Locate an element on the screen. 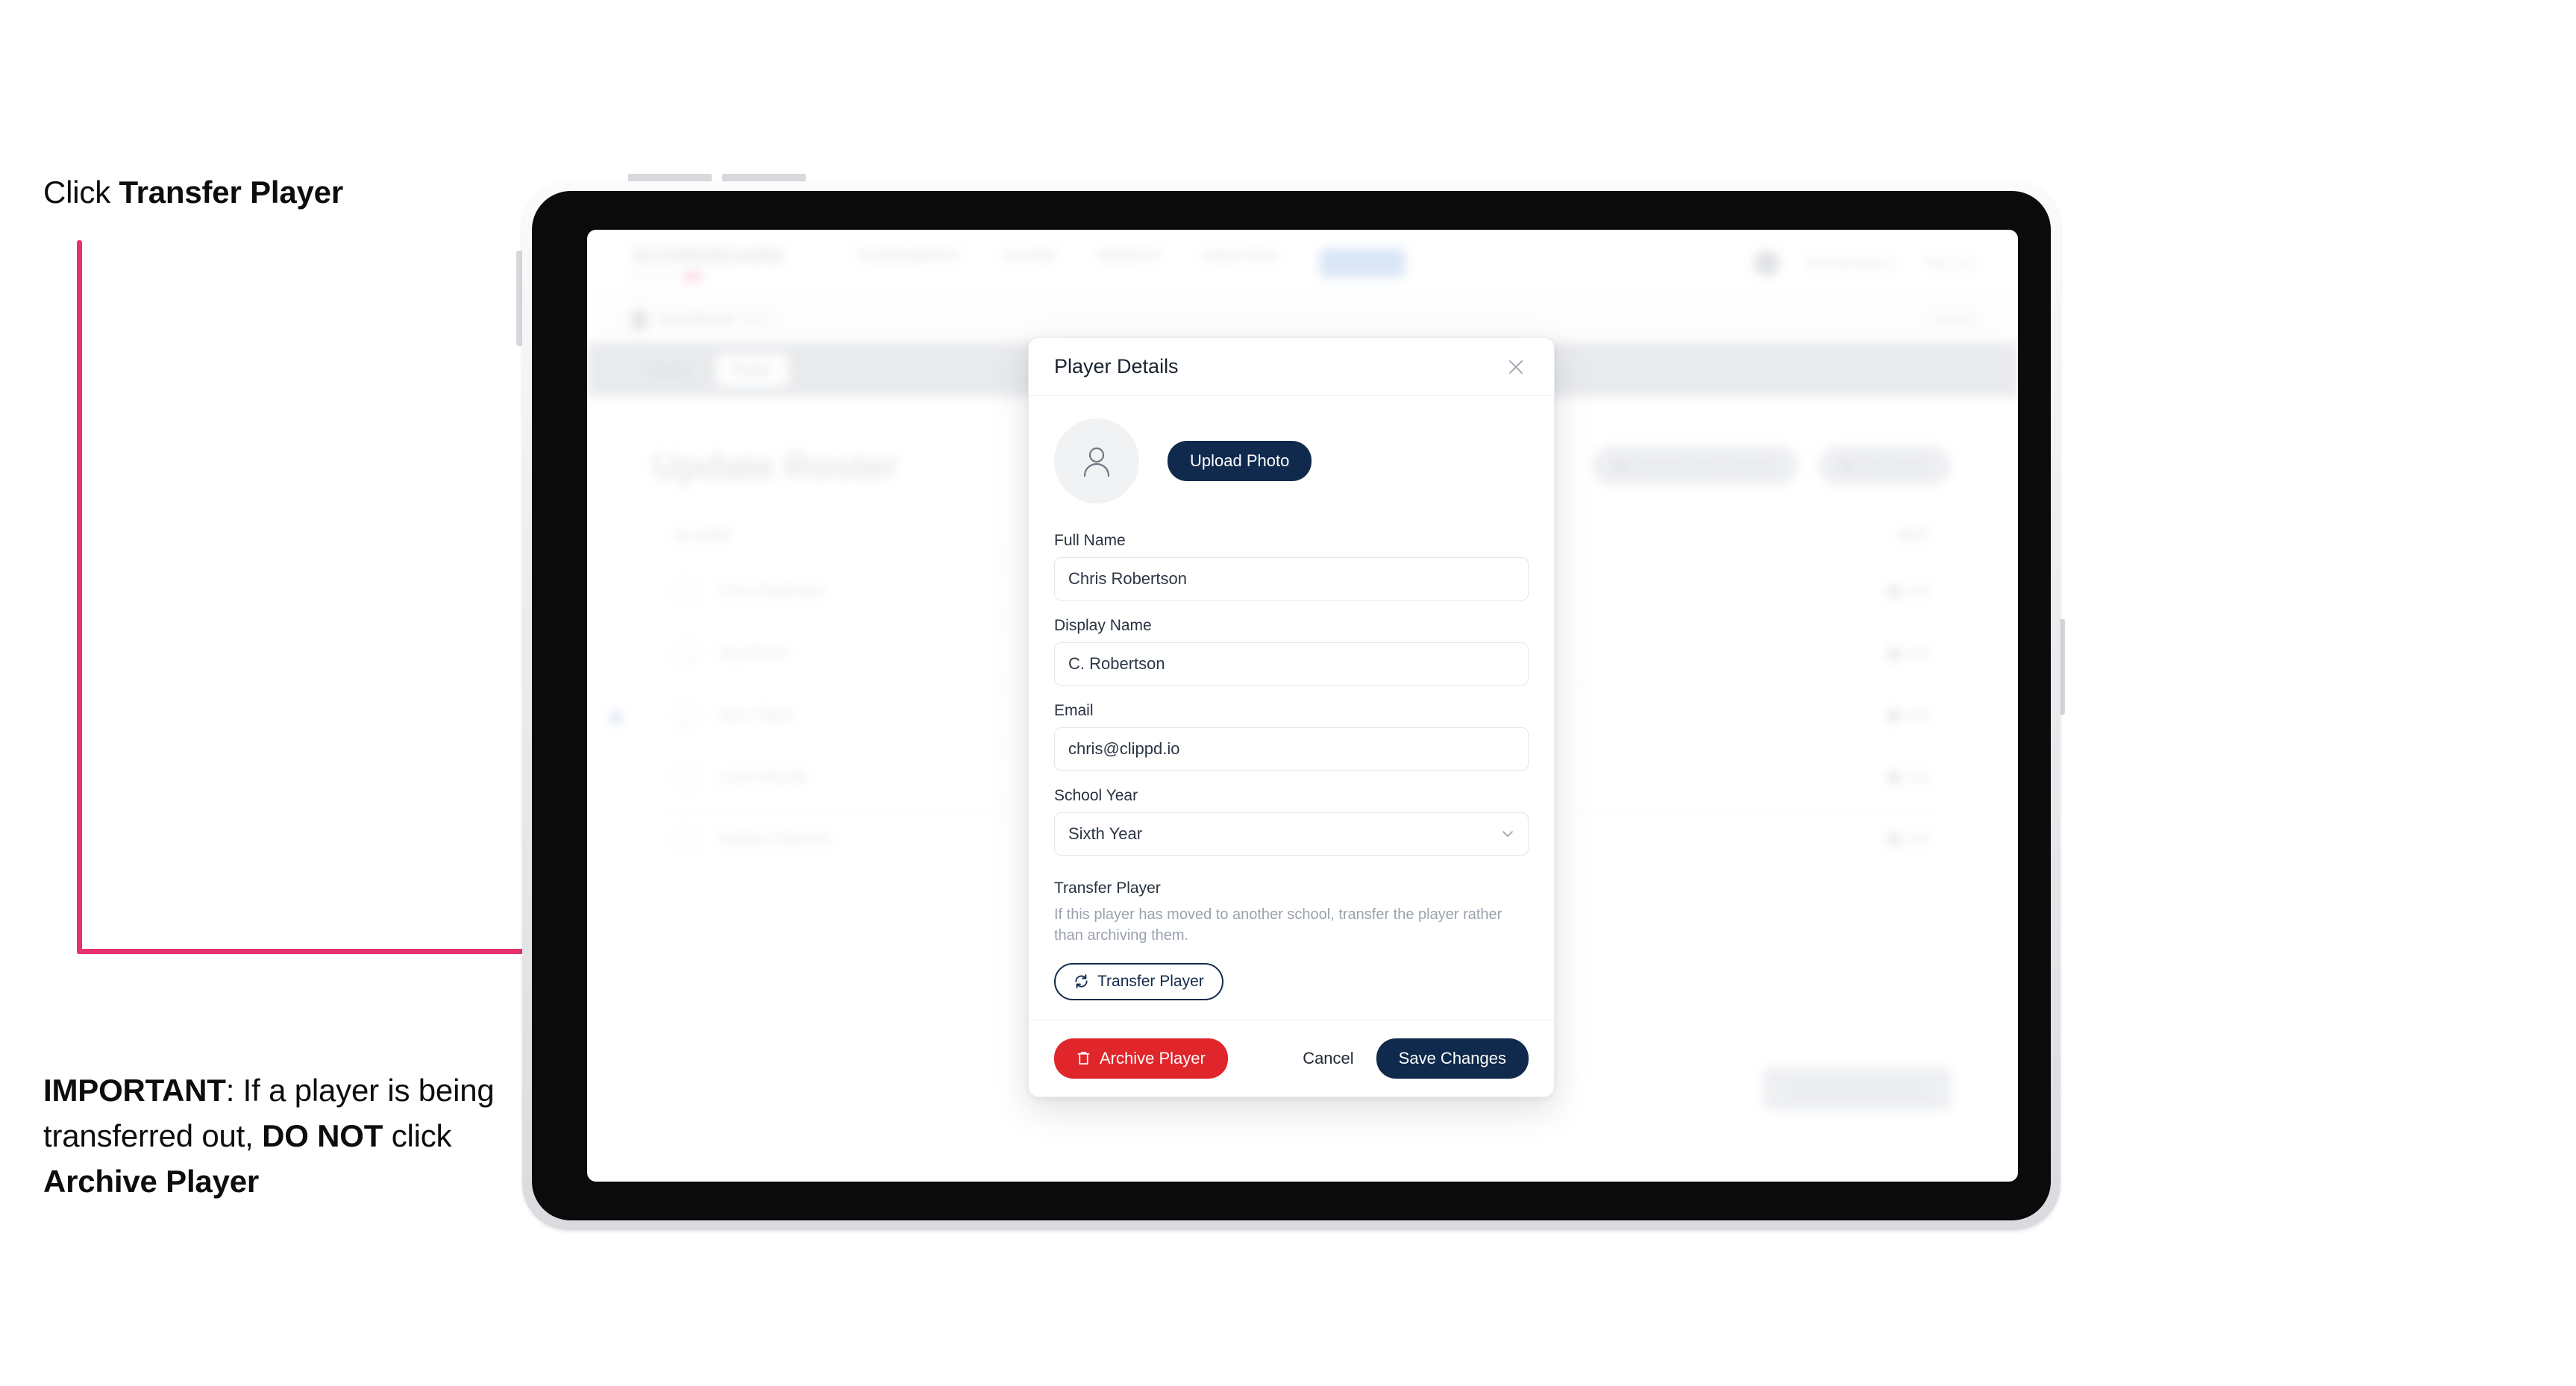 This screenshot has height=1386, width=2576. app-breadcrumb-bar: Scoreboard Men's Cancel is located at coordinates (1302, 320).